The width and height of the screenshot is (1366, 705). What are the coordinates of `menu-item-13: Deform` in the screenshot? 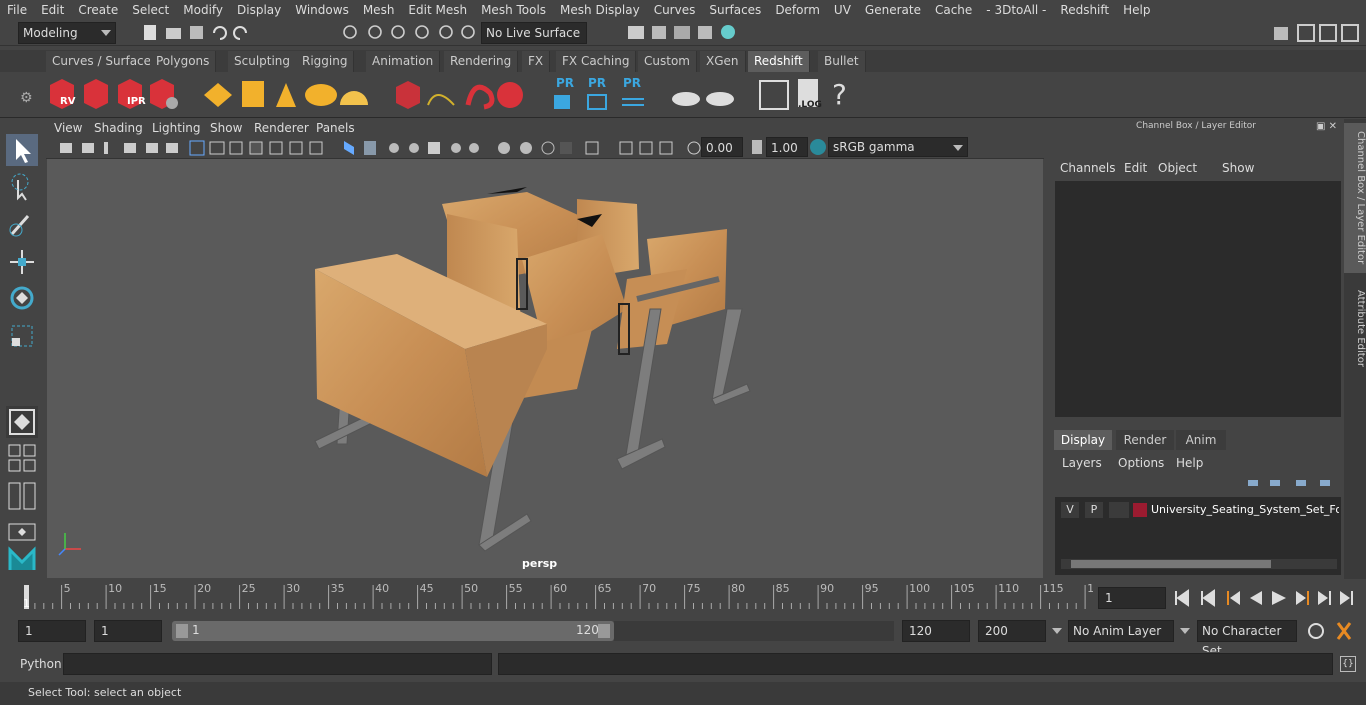 It's located at (797, 10).